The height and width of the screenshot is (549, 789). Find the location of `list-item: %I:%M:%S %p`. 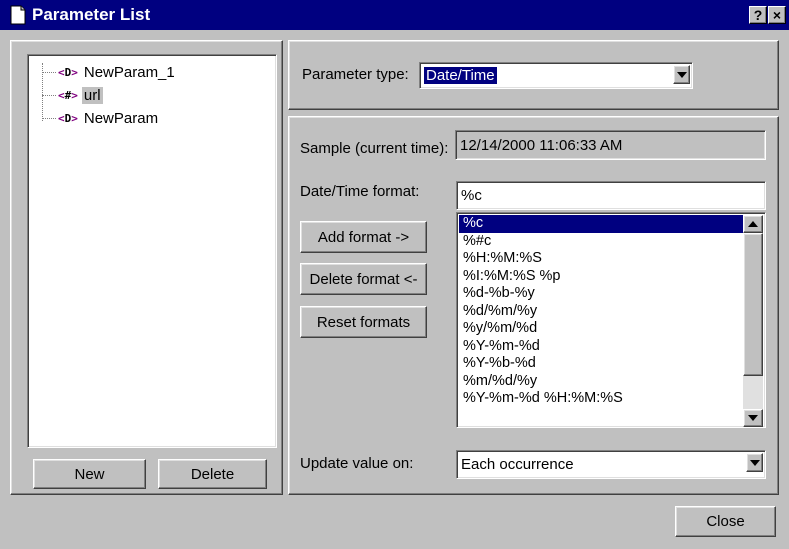

list-item: %I:%M:%S %p is located at coordinates (601, 277).